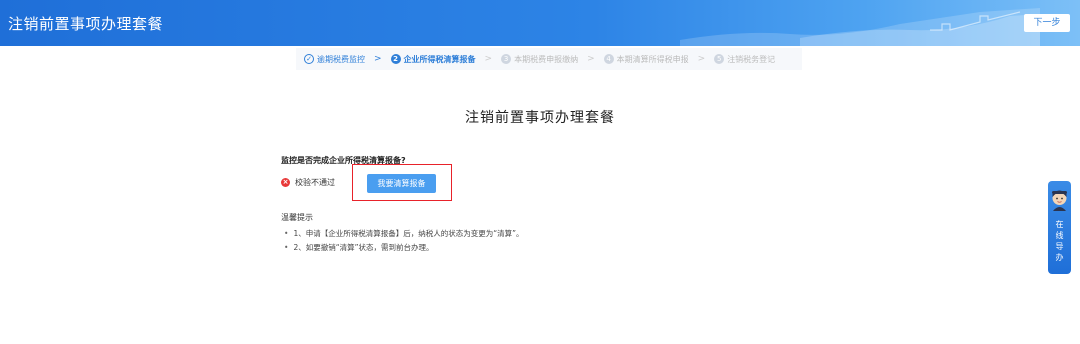 The width and height of the screenshot is (1080, 344). What do you see at coordinates (652, 59) in the screenshot?
I see `step-label: 本期清算所得税申报` at bounding box center [652, 59].